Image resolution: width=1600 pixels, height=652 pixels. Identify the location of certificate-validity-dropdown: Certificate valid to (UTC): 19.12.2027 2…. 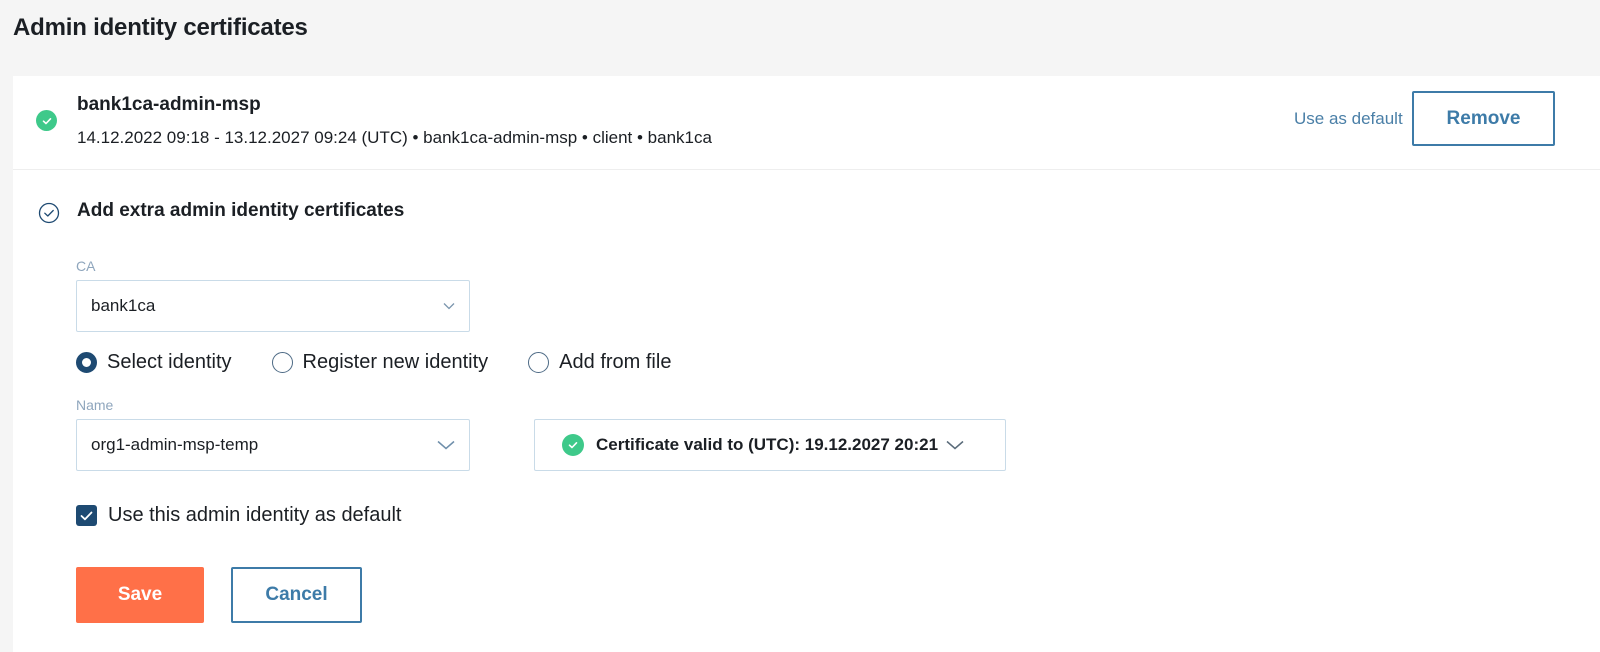
(770, 445).